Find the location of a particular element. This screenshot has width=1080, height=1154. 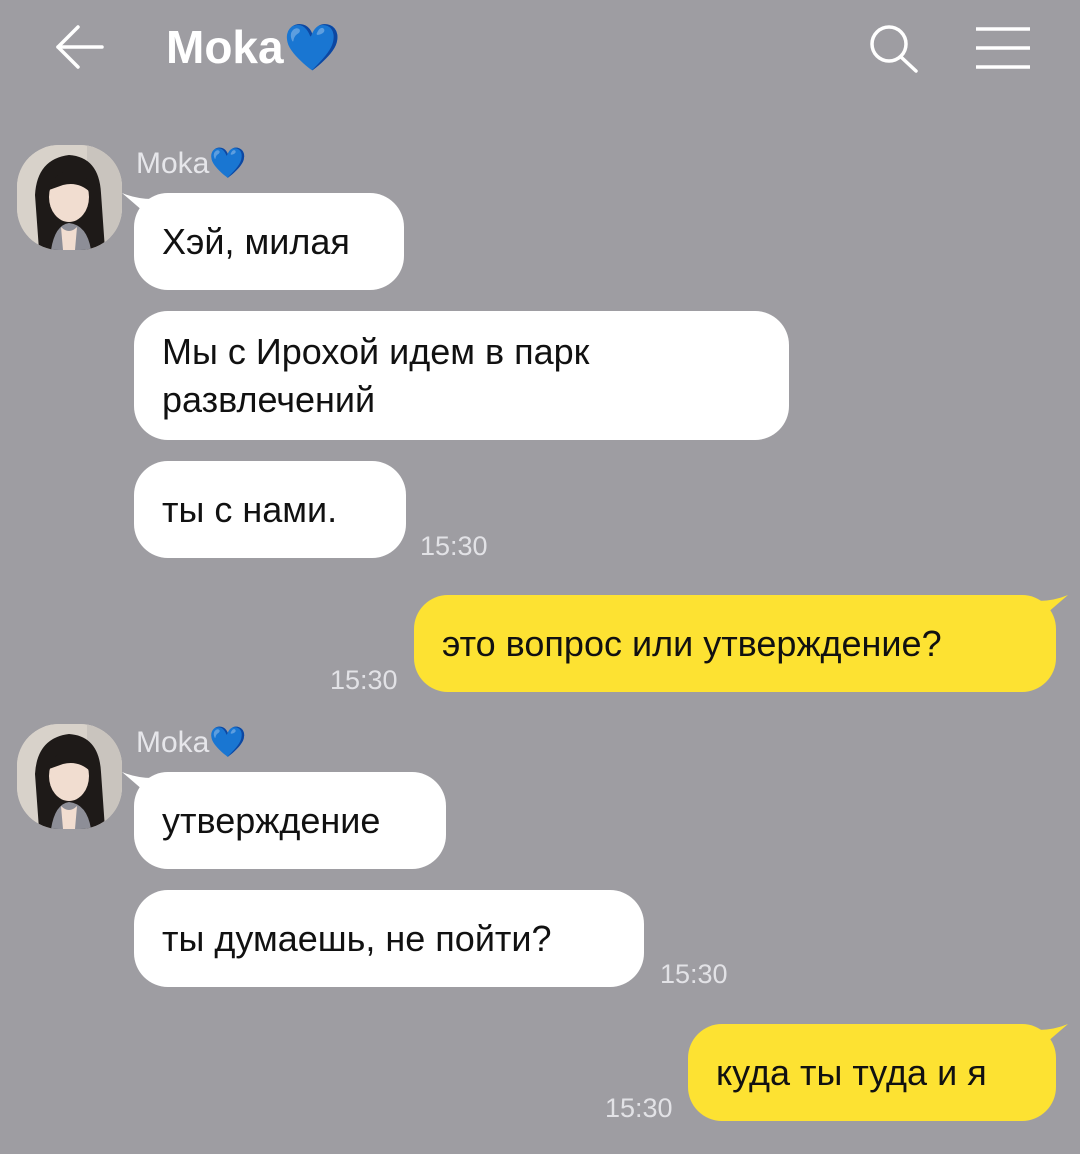

incoming-message-bubble: ты думаешь, не пойти? is located at coordinates (389, 938).